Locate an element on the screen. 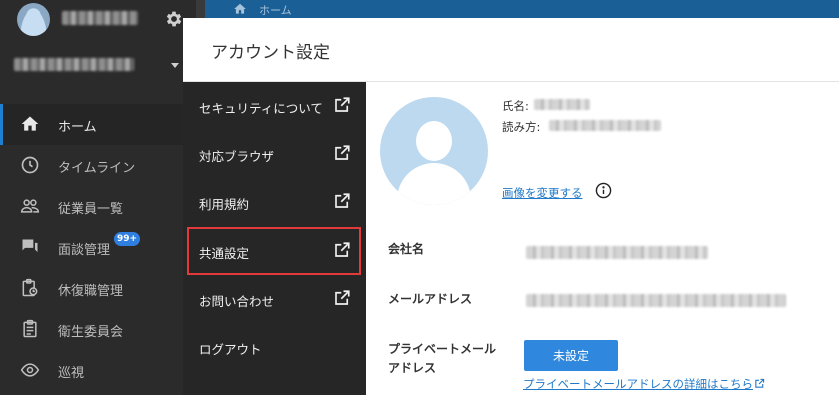 The height and width of the screenshot is (395, 839). nav-item-health-committee: 衛生委員会 is located at coordinates (98, 329).